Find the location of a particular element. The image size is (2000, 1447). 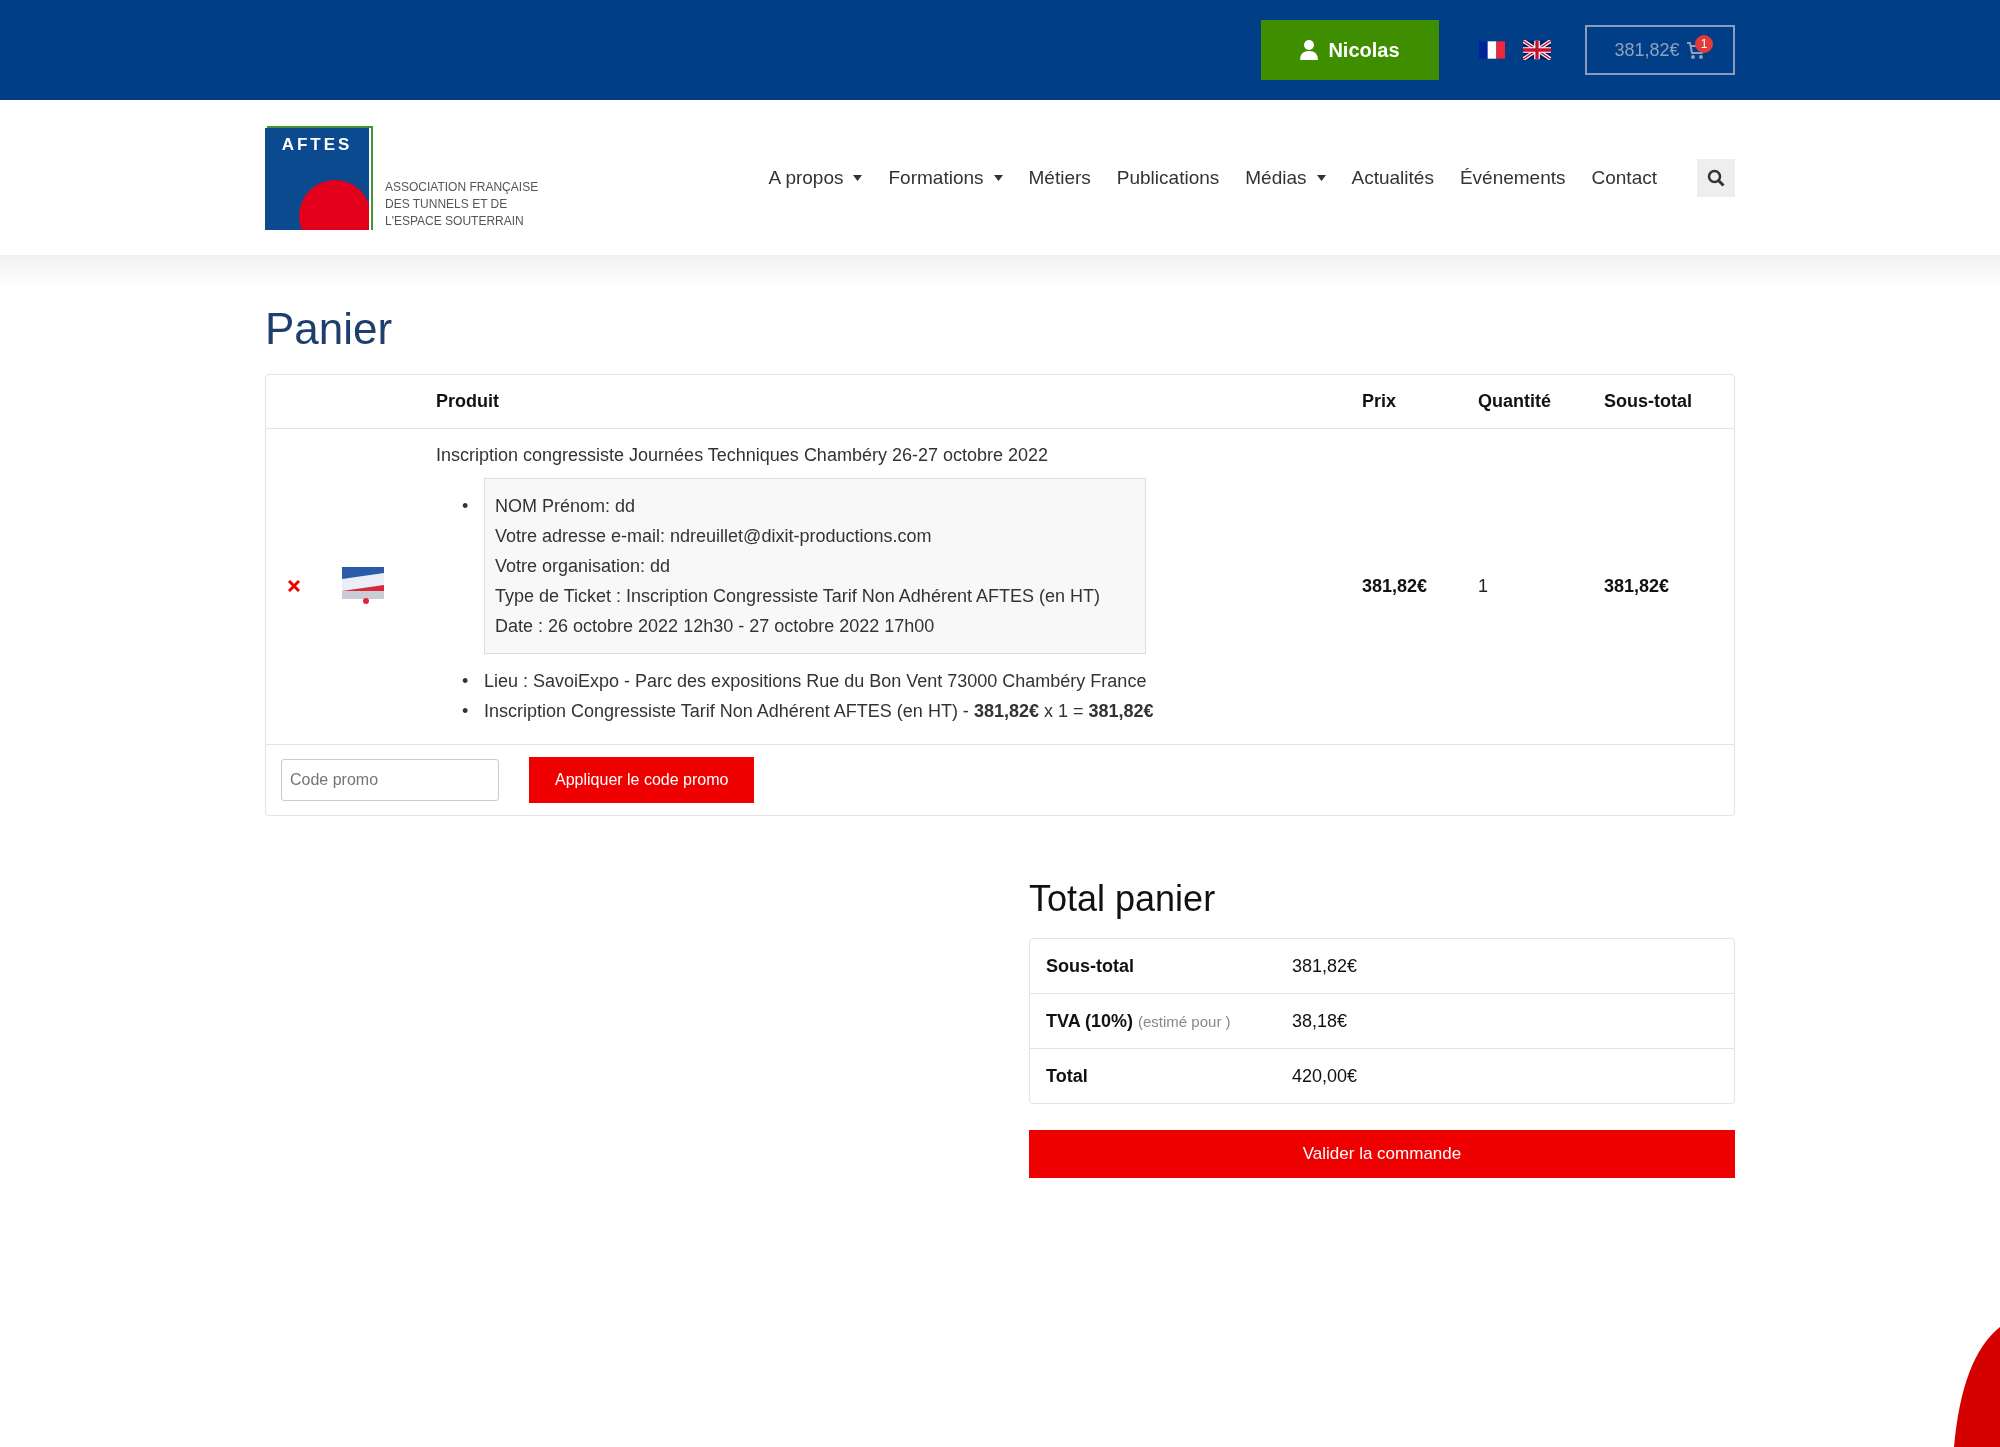

cart-button: 381,82€ 1 is located at coordinates (1660, 50).